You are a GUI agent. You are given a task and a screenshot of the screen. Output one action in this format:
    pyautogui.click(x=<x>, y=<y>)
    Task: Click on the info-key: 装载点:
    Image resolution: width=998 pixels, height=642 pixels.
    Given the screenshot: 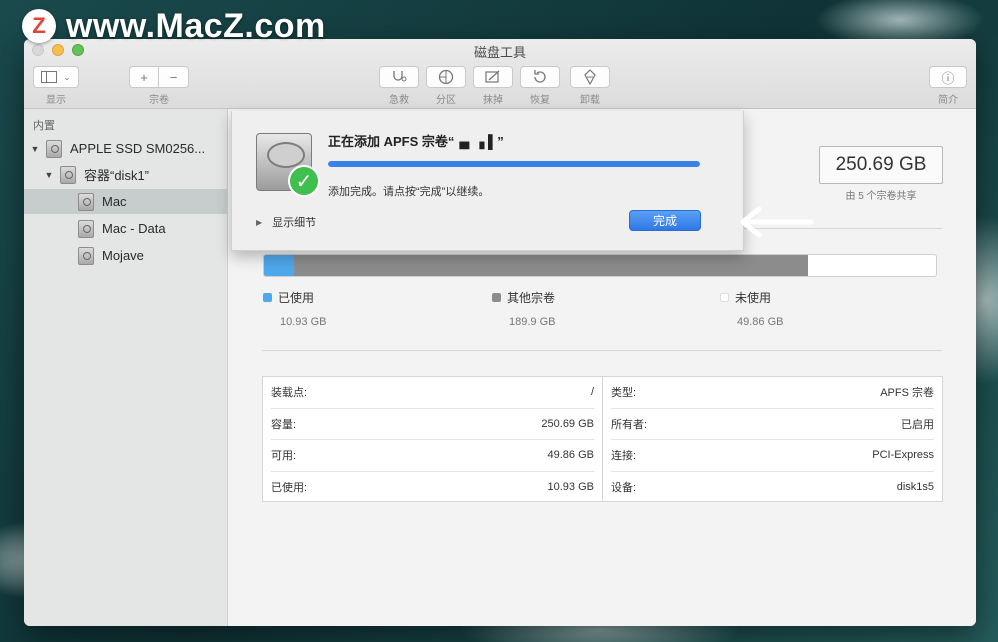 What is the action you would take?
    pyautogui.click(x=289, y=393)
    